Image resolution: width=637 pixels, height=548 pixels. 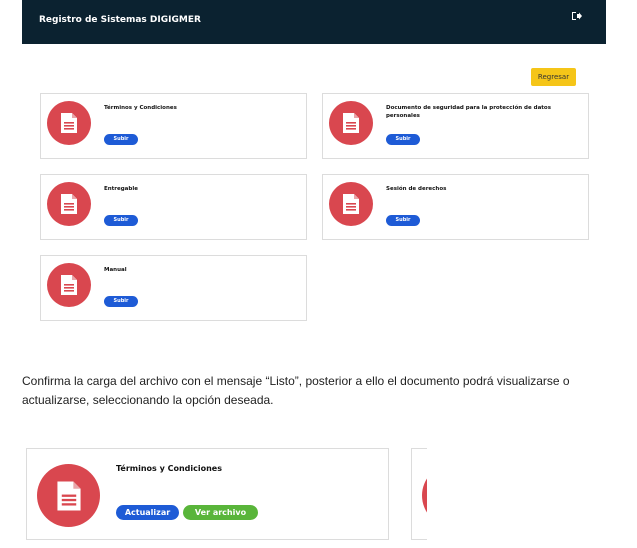 I want to click on document-card: Entregable Subir, so click(x=173, y=207).